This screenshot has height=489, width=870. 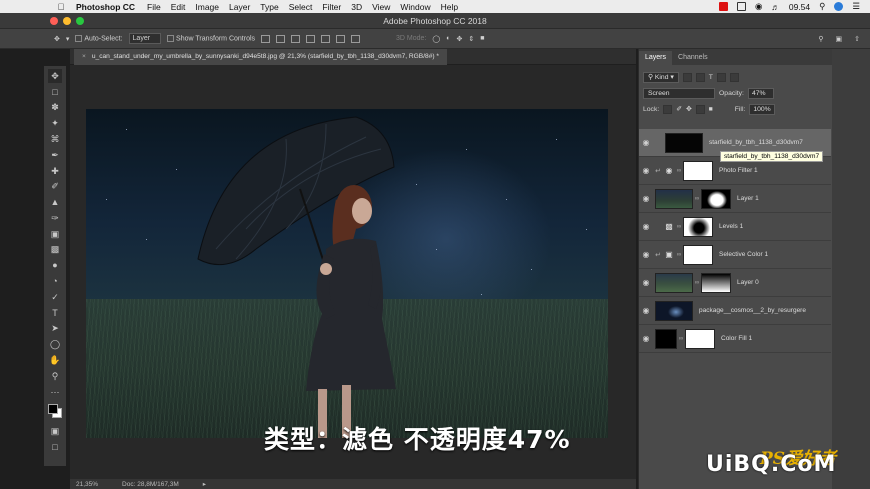 What do you see at coordinates (723, 6) in the screenshot?
I see `app-status-icon` at bounding box center [723, 6].